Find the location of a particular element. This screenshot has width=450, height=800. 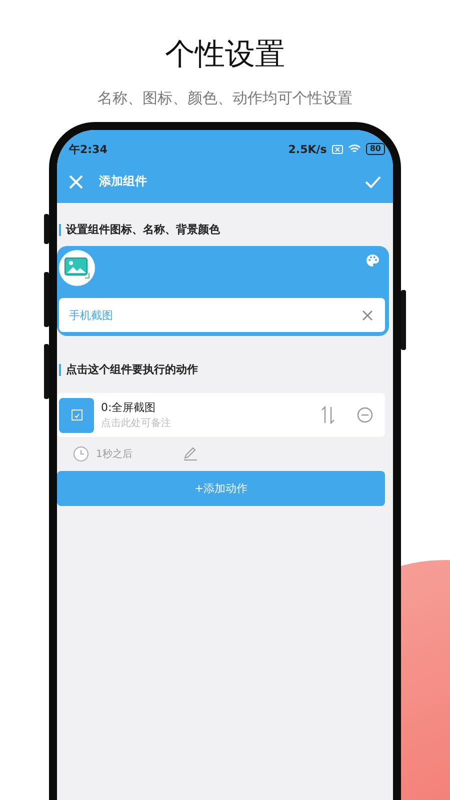

toolbar-title: 添加组件 is located at coordinates (123, 181).